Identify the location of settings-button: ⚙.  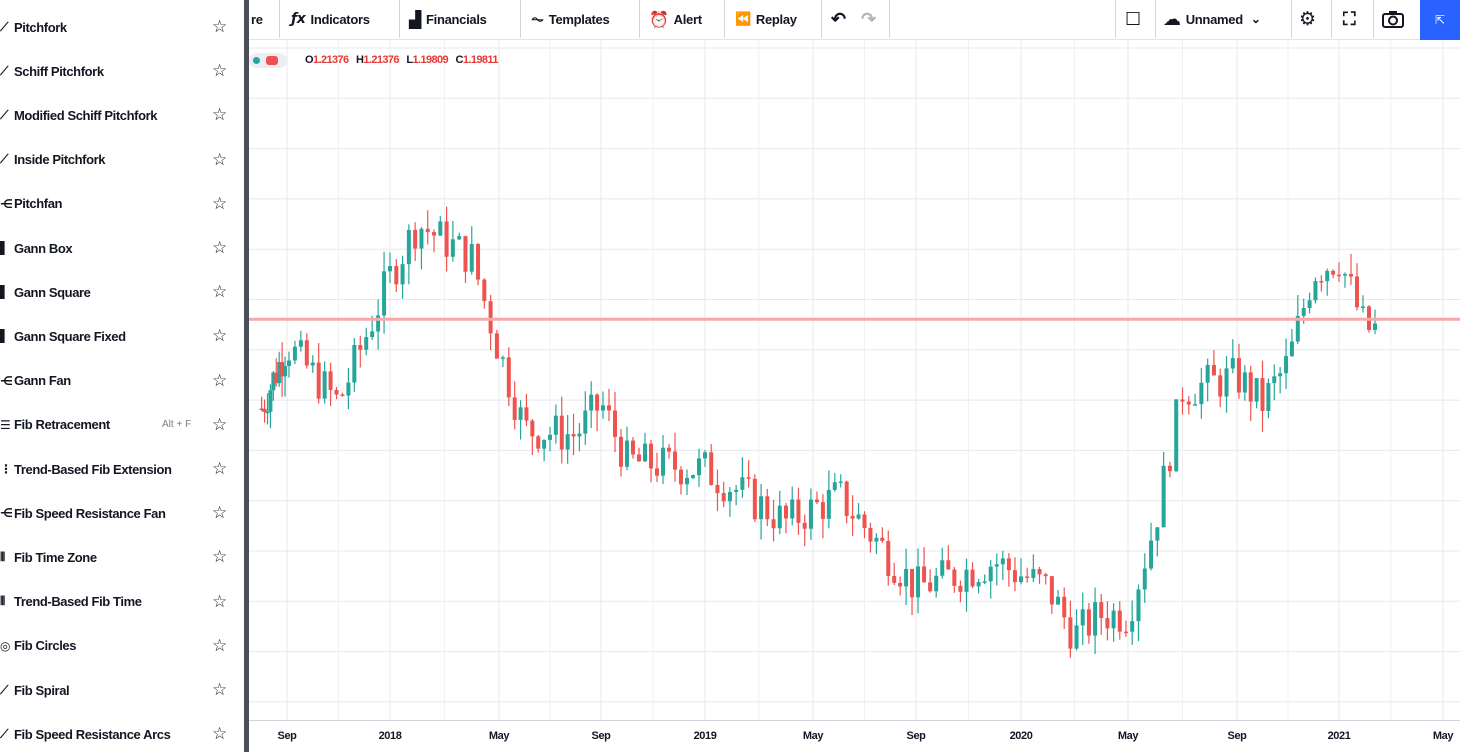
(1307, 19).